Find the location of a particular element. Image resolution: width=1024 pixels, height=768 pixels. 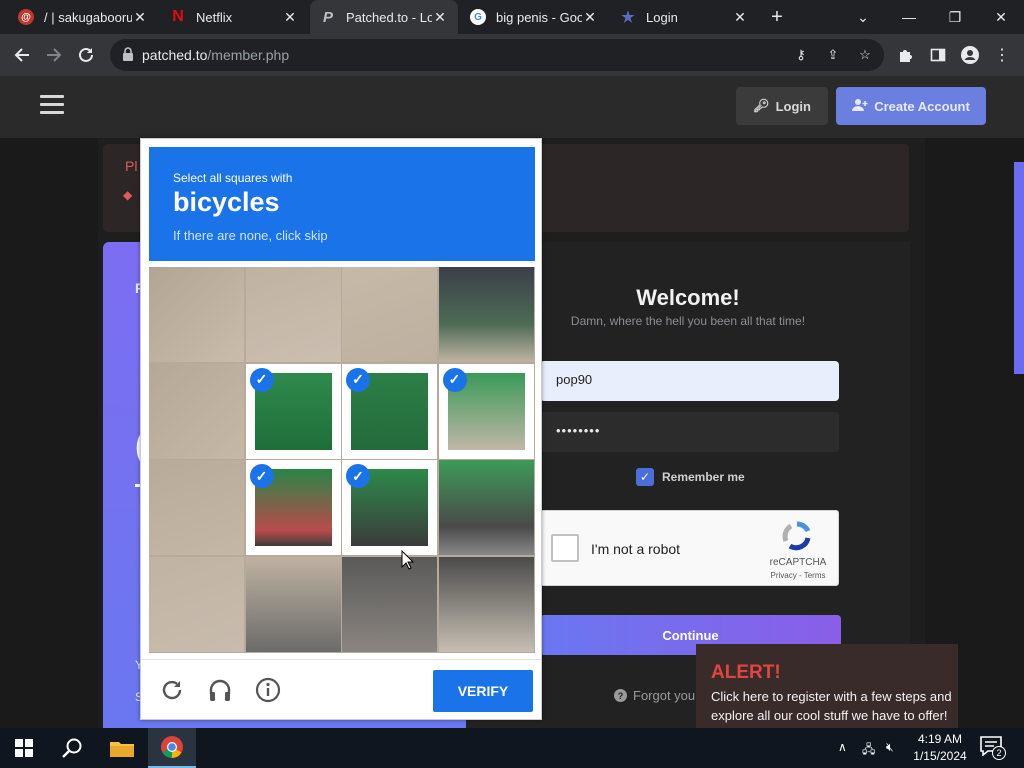

restore-icon: ❐ is located at coordinates (955, 17).